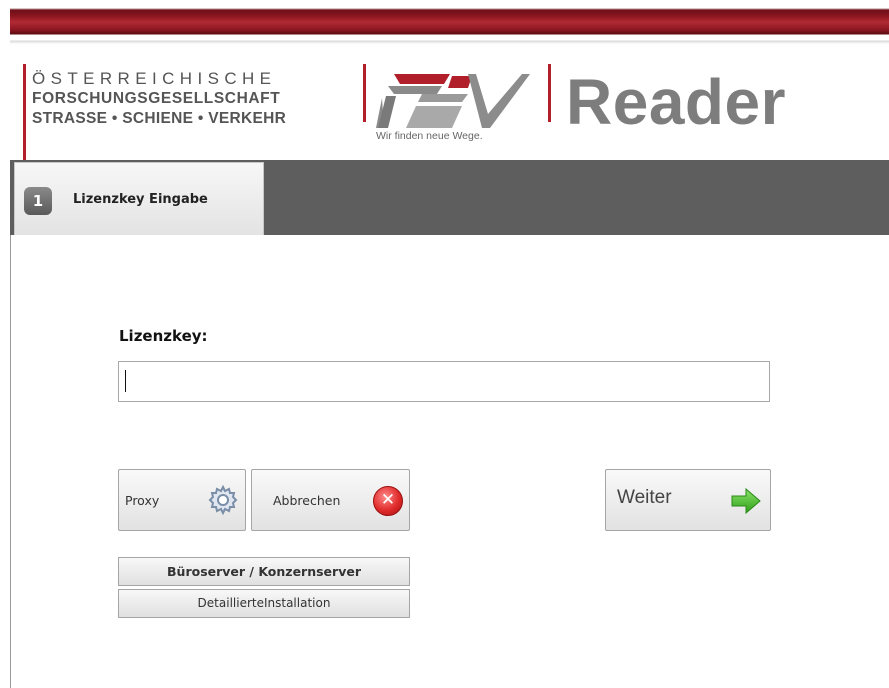 The height and width of the screenshot is (688, 889). Describe the element at coordinates (746, 501) in the screenshot. I see `arrow-right-icon` at that location.